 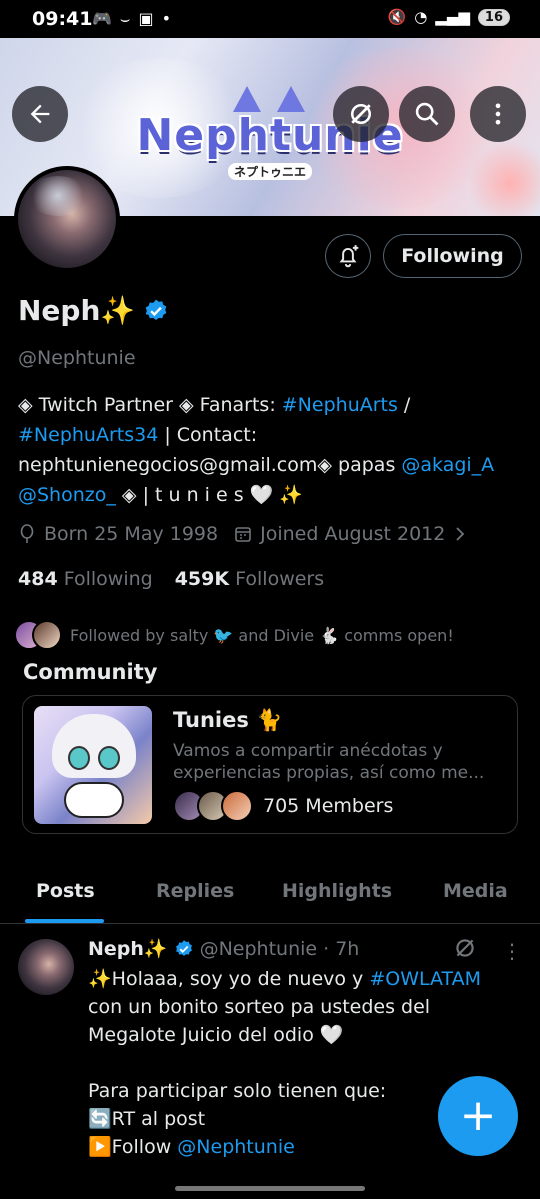 I want to click on community-image, so click(x=93, y=765).